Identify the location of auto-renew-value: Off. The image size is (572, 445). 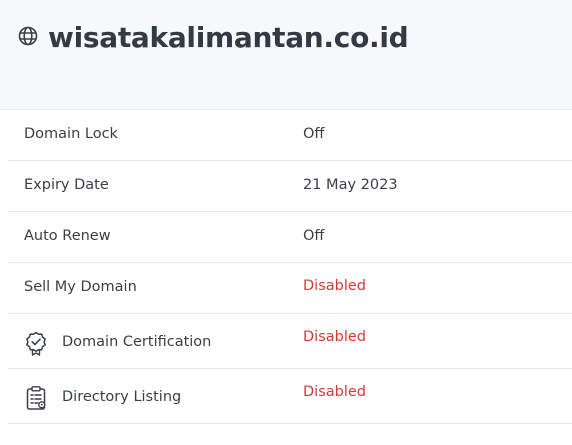
(314, 236).